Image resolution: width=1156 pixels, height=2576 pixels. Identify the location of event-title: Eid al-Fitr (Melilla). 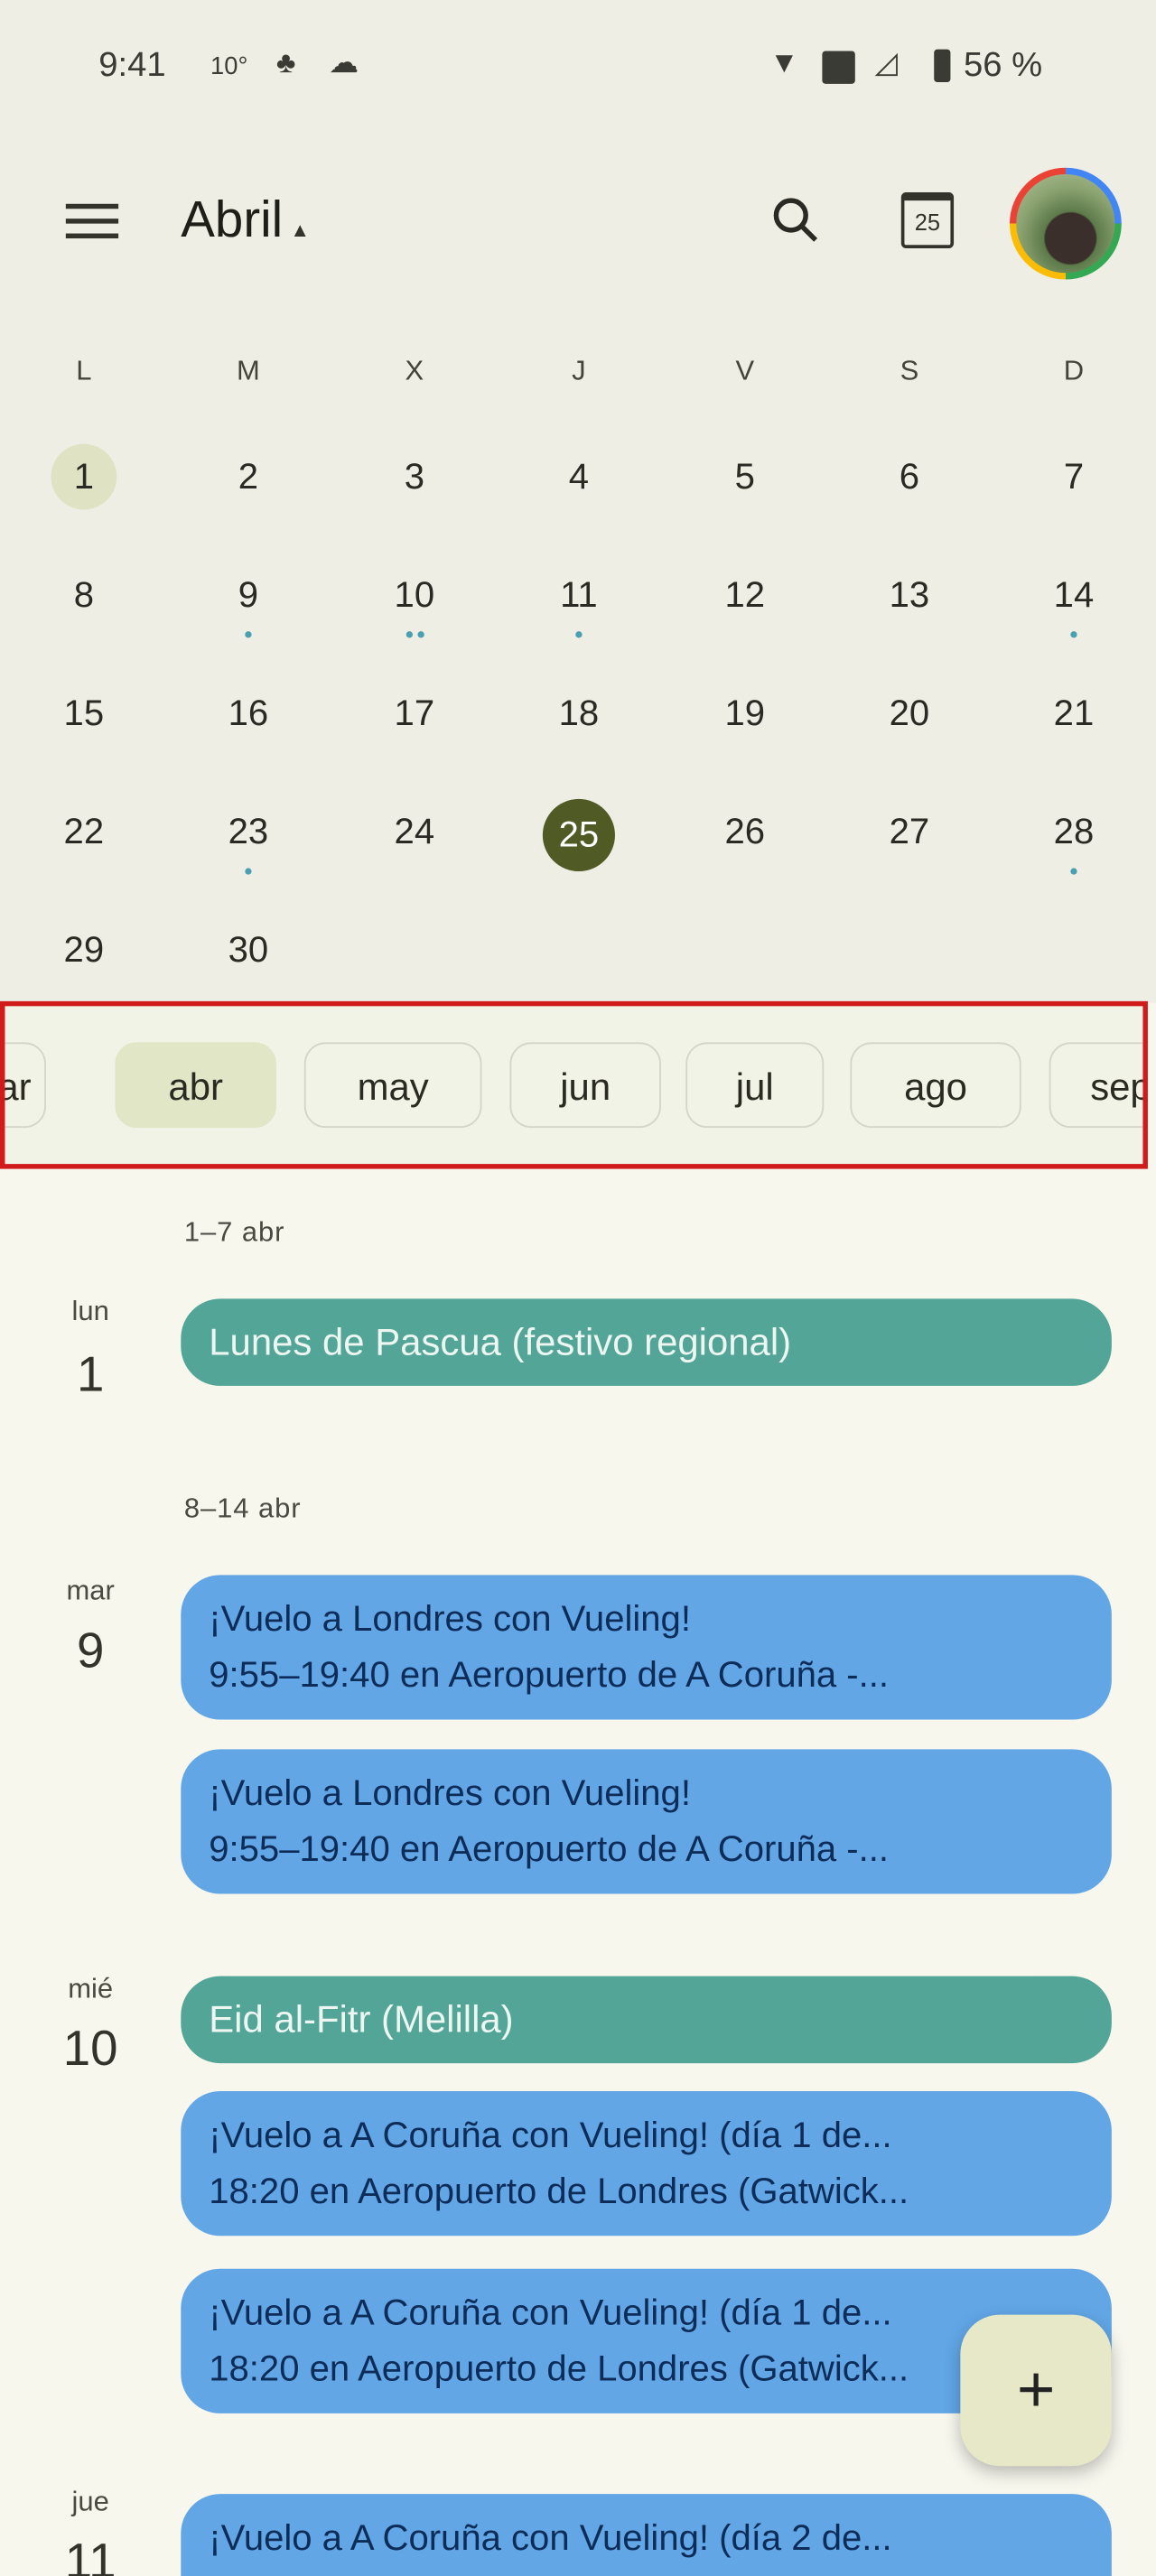
(361, 2019).